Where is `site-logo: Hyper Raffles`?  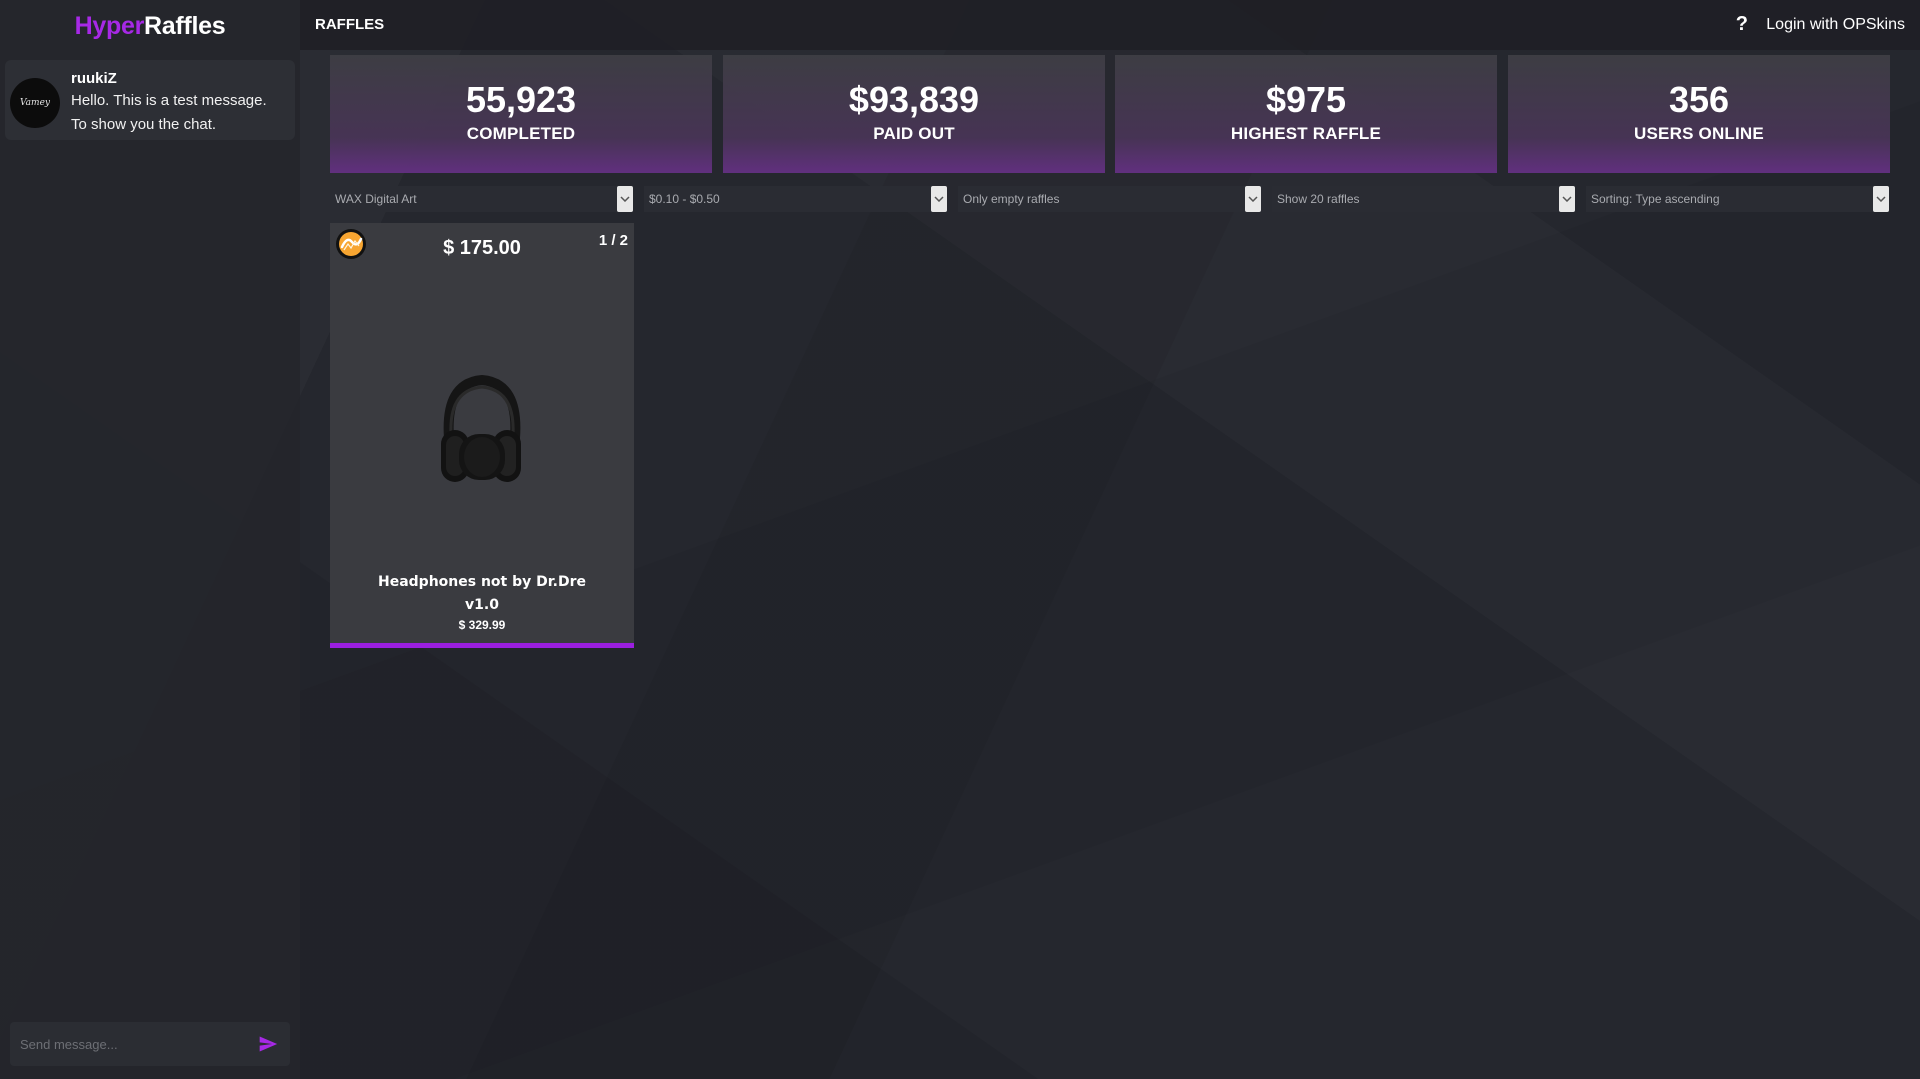
site-logo: Hyper Raffles is located at coordinates (150, 26).